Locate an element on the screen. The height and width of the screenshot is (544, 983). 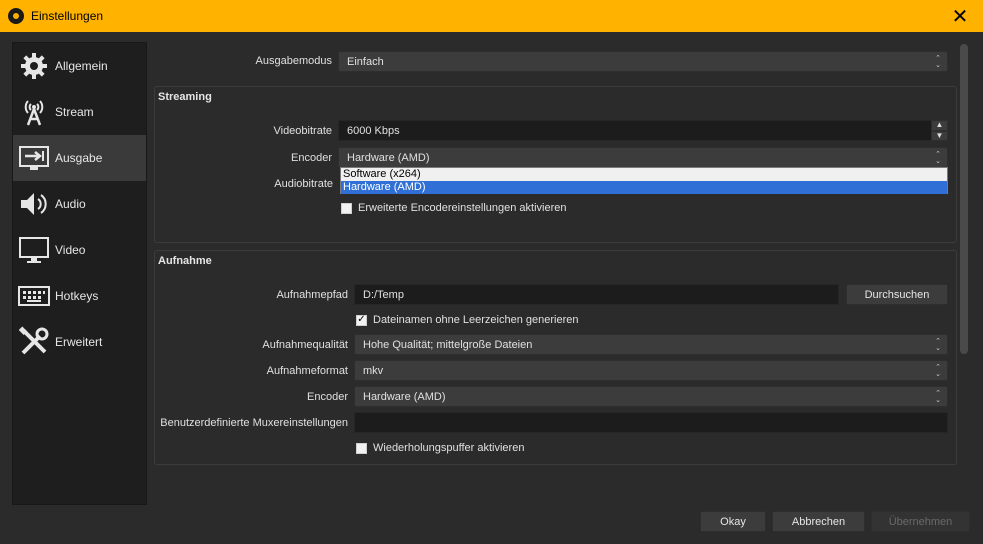
streaming-encoder-value: Hardware (AMD) is located at coordinates (388, 157).